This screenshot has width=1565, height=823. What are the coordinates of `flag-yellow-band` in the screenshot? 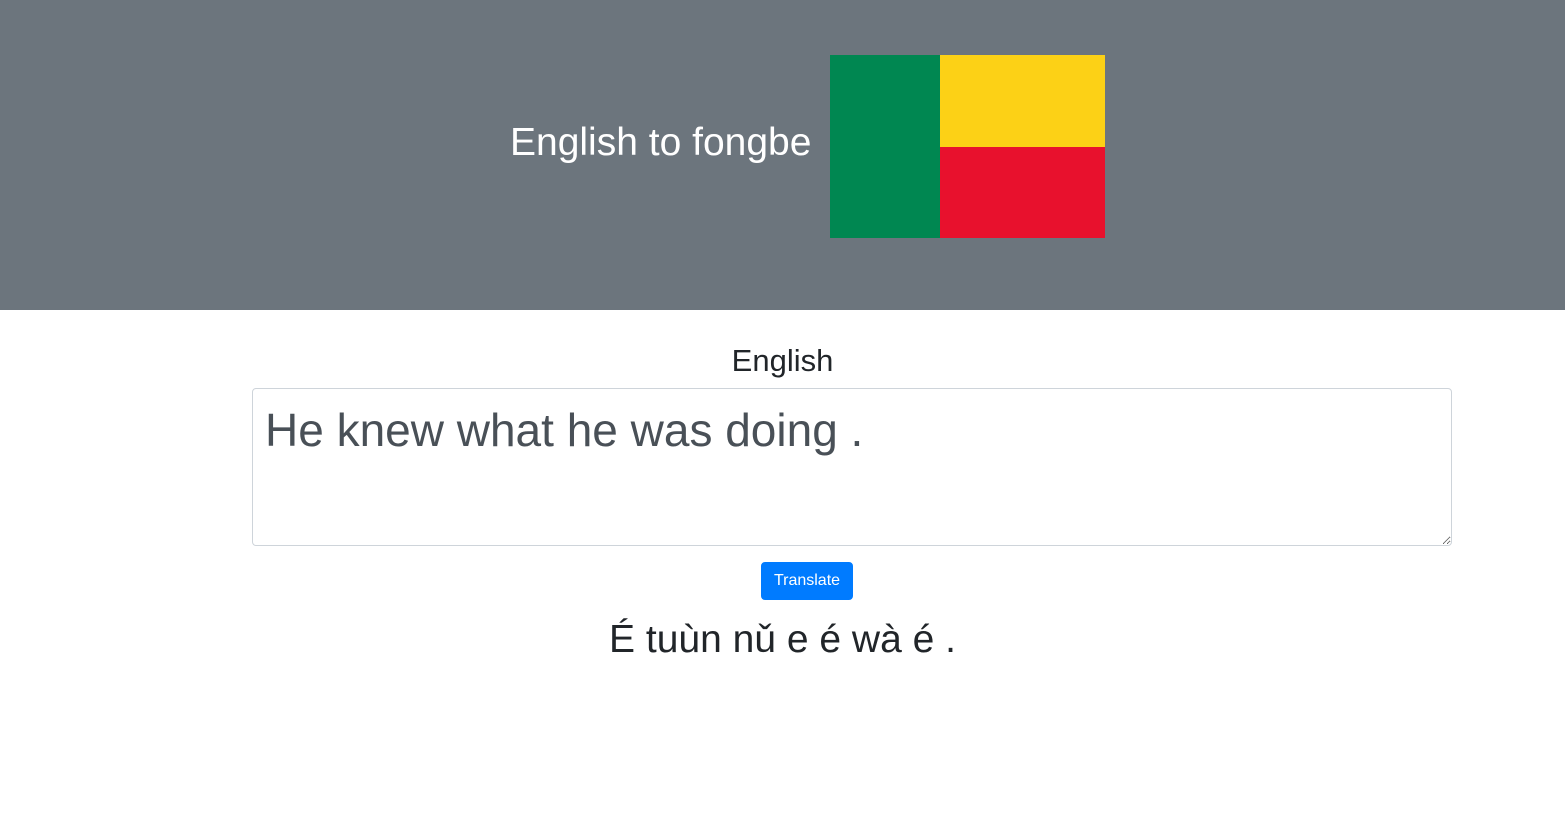 It's located at (1022, 101).